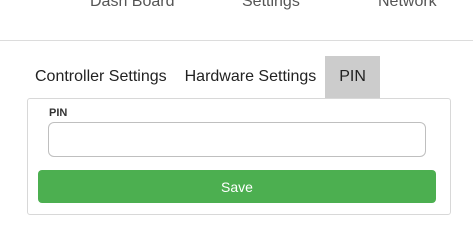 Image resolution: width=473 pixels, height=242 pixels. Describe the element at coordinates (132, 5) in the screenshot. I see `nav-item-dashboard: Dash Board` at that location.